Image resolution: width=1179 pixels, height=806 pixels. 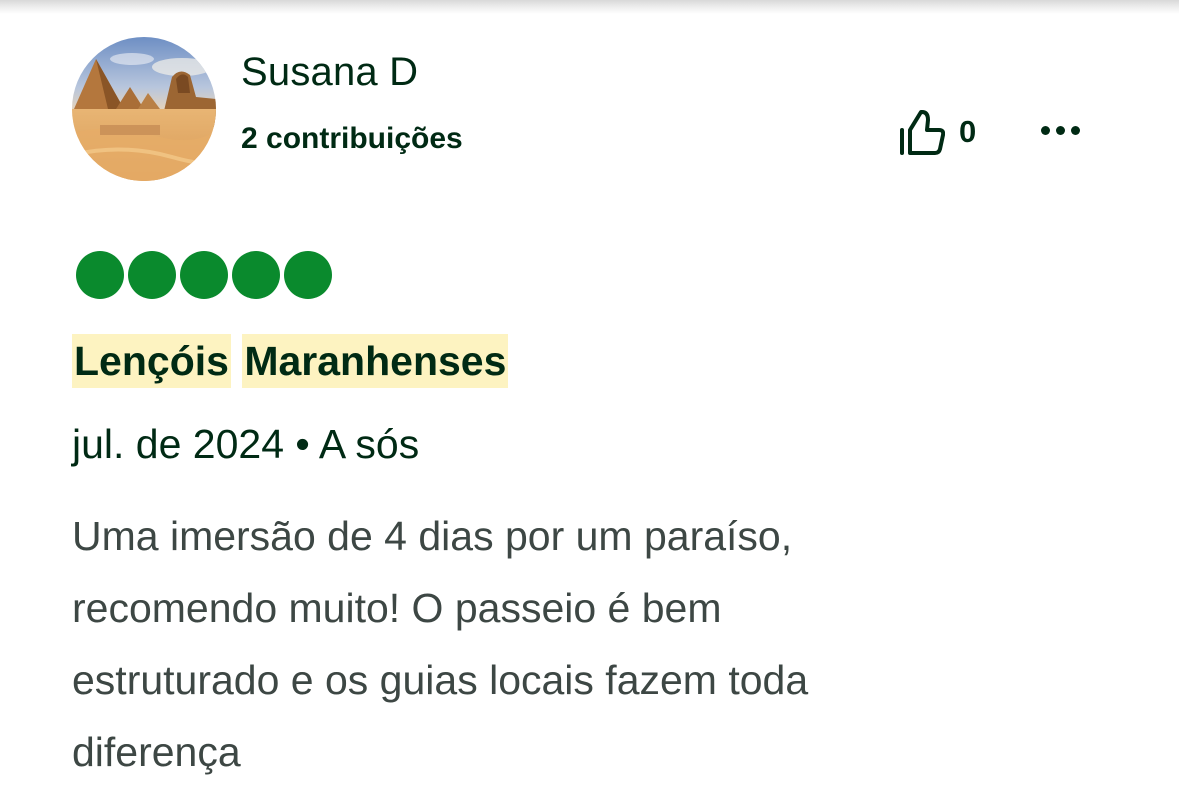 I want to click on avatar, so click(x=144, y=109).